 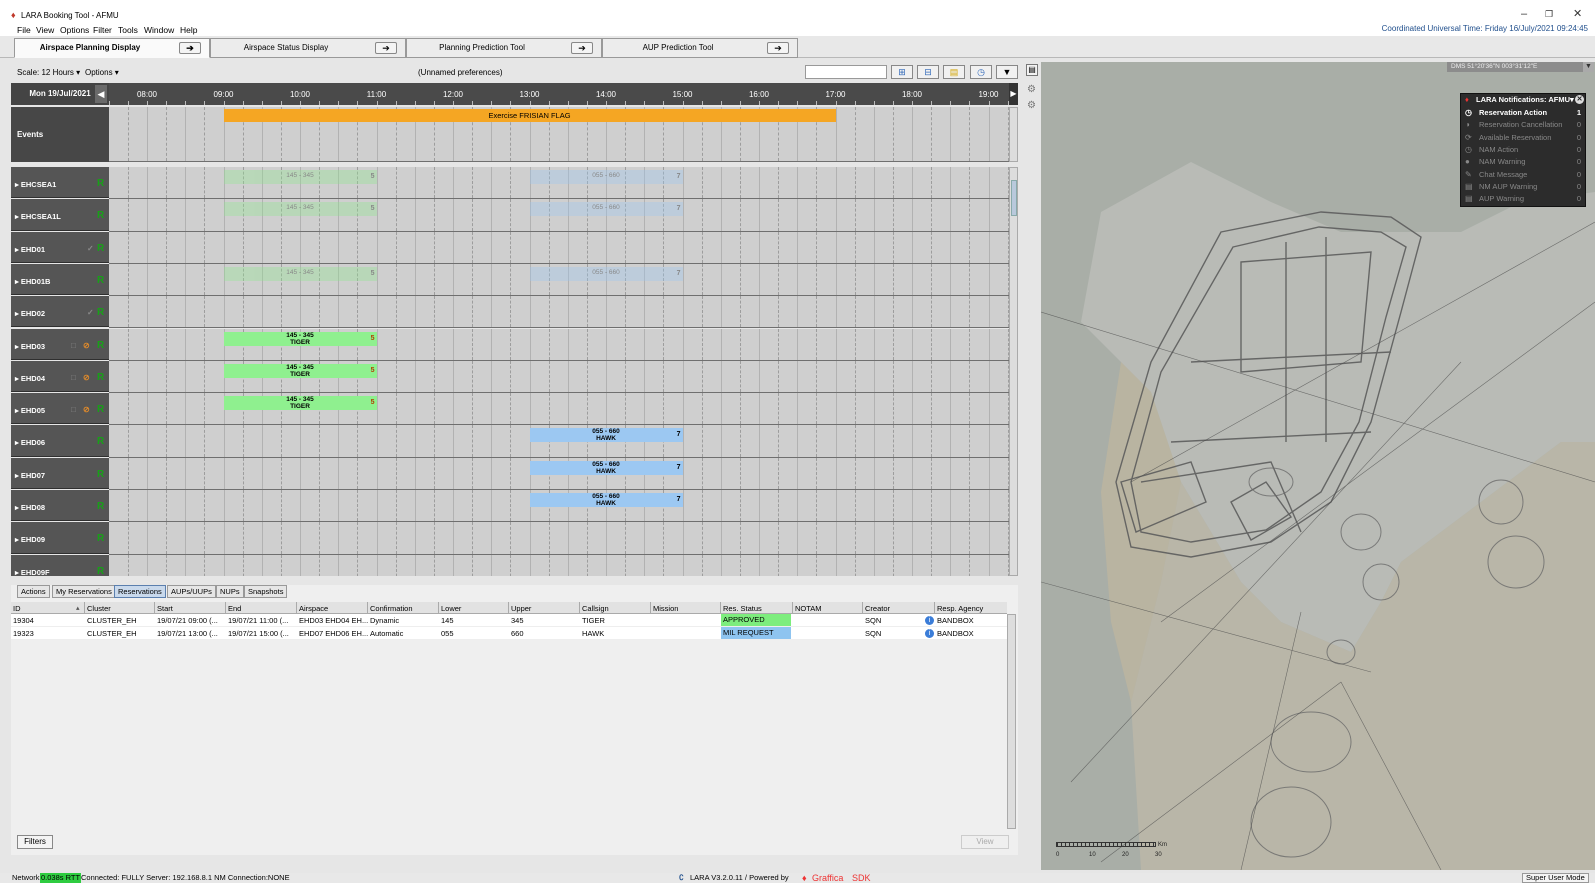 I want to click on notification-item: ⟳ Available Reservation 0, so click(x=1524, y=138).